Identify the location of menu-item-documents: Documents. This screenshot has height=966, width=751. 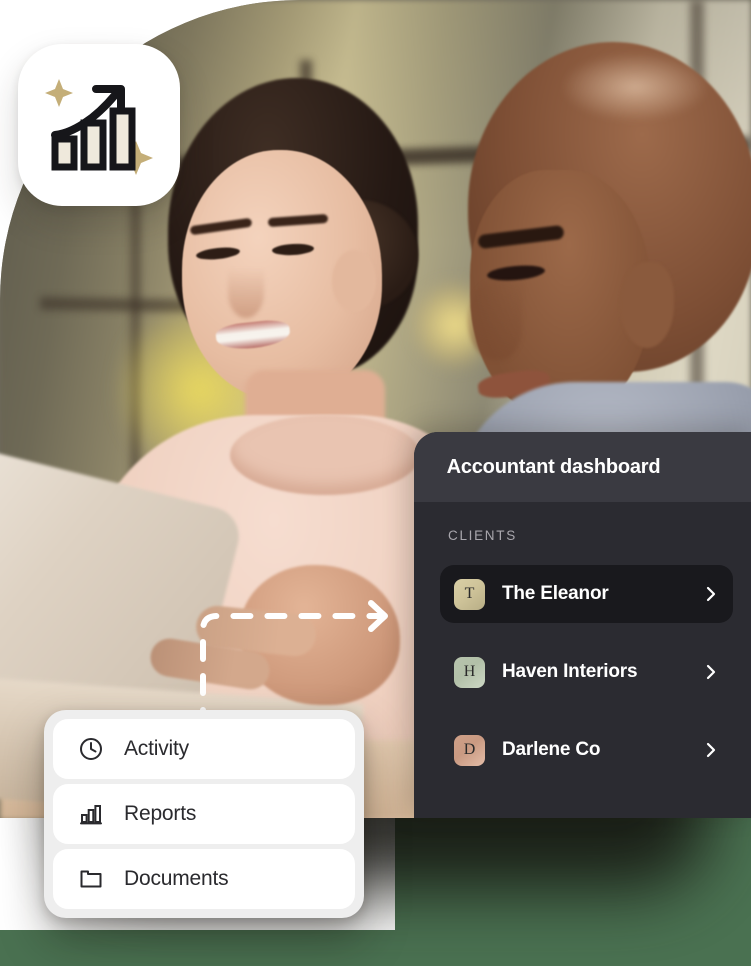
(204, 879).